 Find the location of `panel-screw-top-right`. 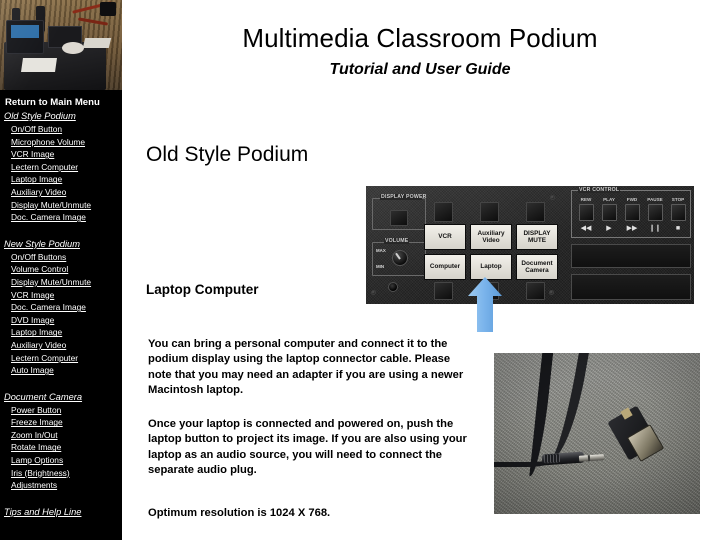

panel-screw-top-right is located at coordinates (552, 197).